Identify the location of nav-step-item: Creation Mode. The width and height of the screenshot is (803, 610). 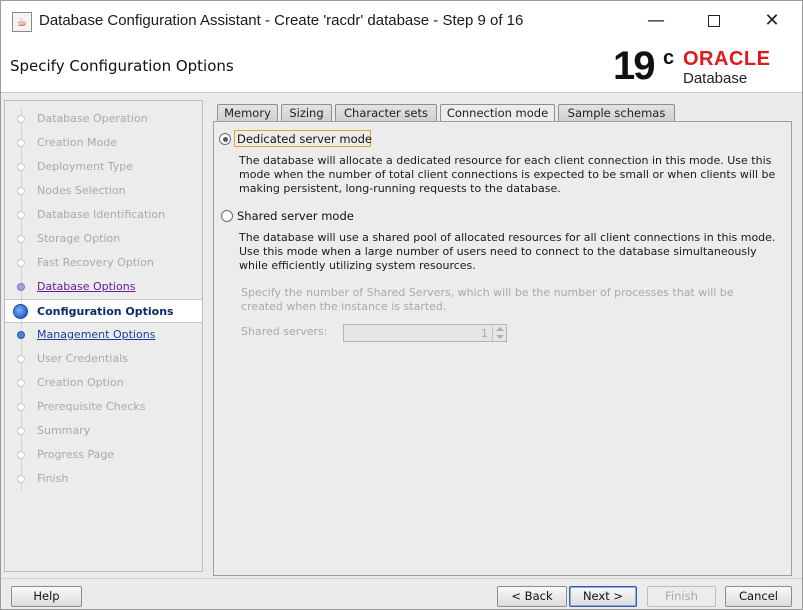
(103, 143).